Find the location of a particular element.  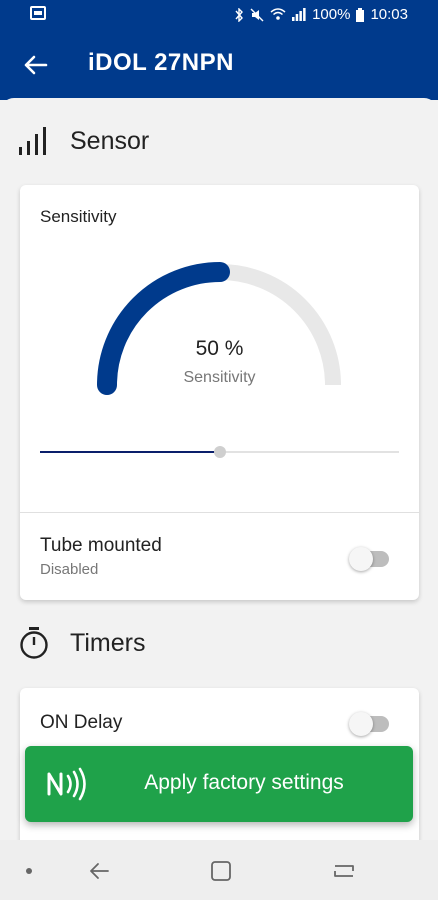

wifi-icon is located at coordinates (278, 14).